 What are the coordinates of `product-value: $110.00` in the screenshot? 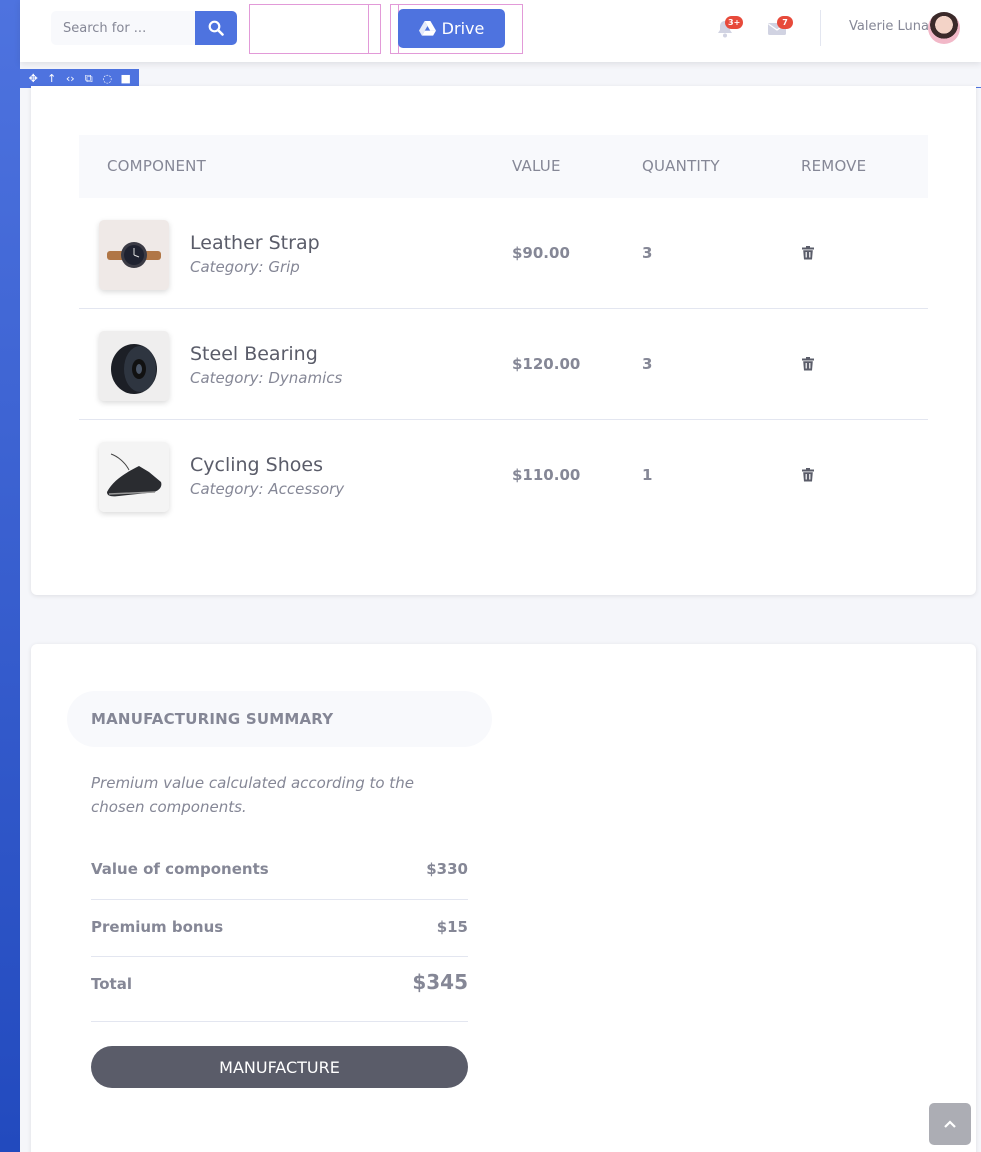 It's located at (546, 475).